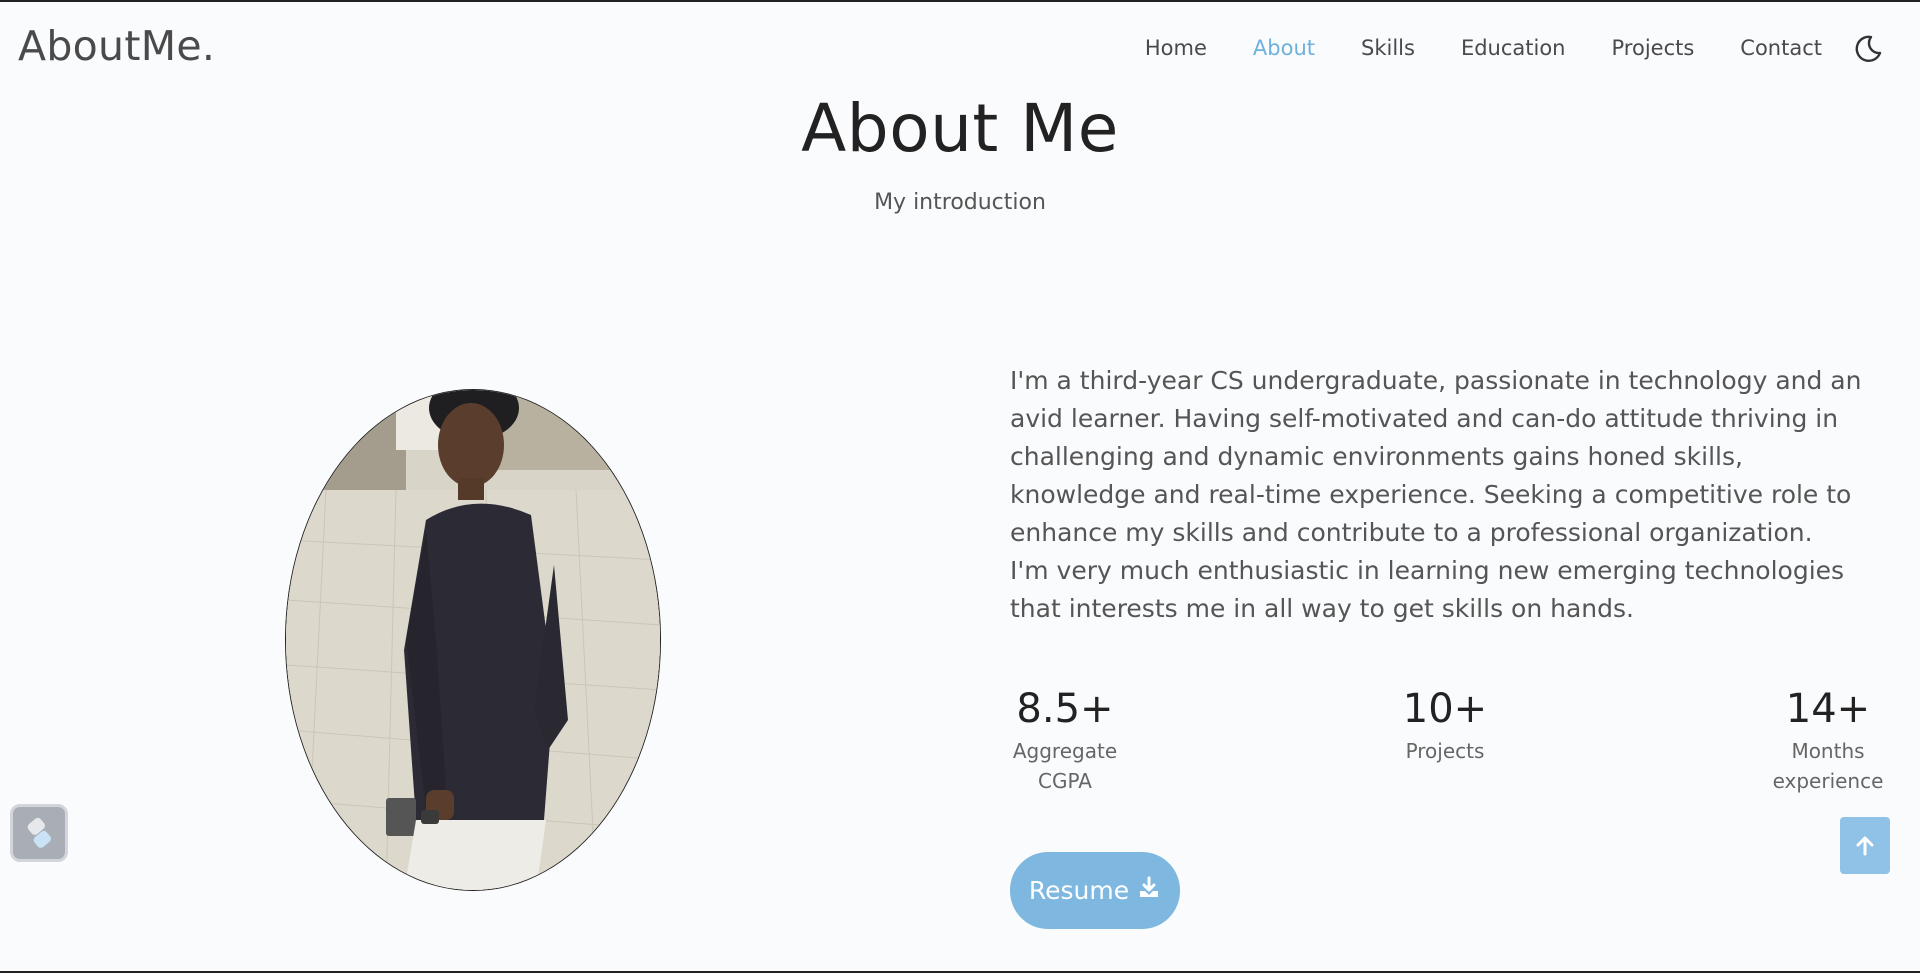 The width and height of the screenshot is (1920, 973). I want to click on moon-icon, so click(1868, 49).